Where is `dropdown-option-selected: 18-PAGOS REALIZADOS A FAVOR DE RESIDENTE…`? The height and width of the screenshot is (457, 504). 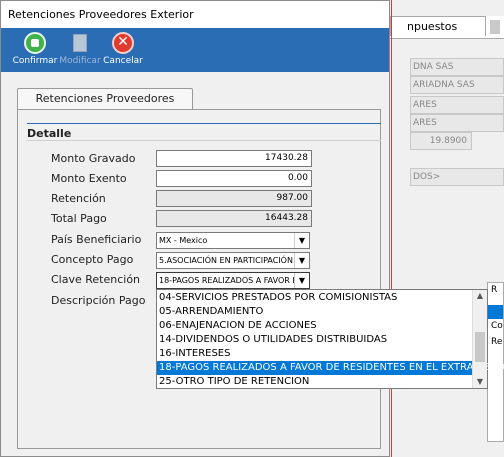 dropdown-option-selected: 18-PAGOS REALIZADOS A FAVOR DE RESIDENTE… is located at coordinates (330, 368).